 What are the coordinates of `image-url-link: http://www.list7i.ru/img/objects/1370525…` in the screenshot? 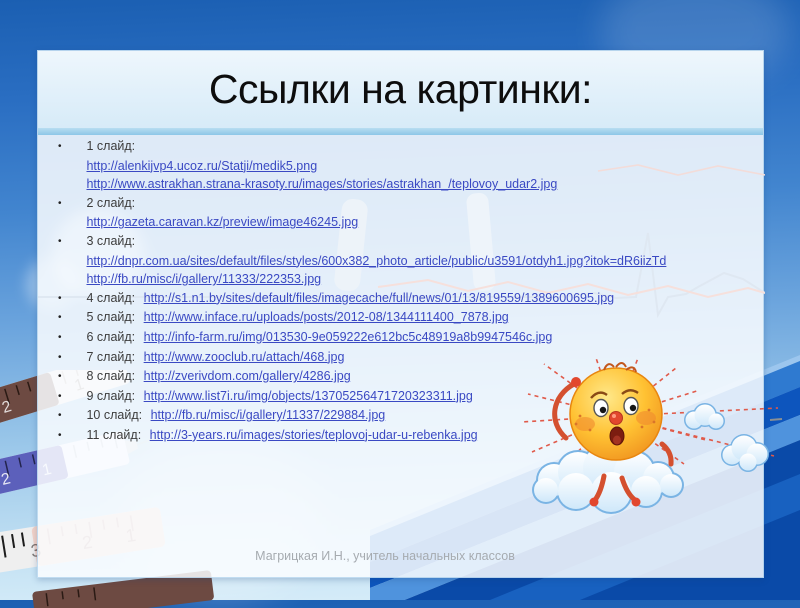 It's located at (308, 396).